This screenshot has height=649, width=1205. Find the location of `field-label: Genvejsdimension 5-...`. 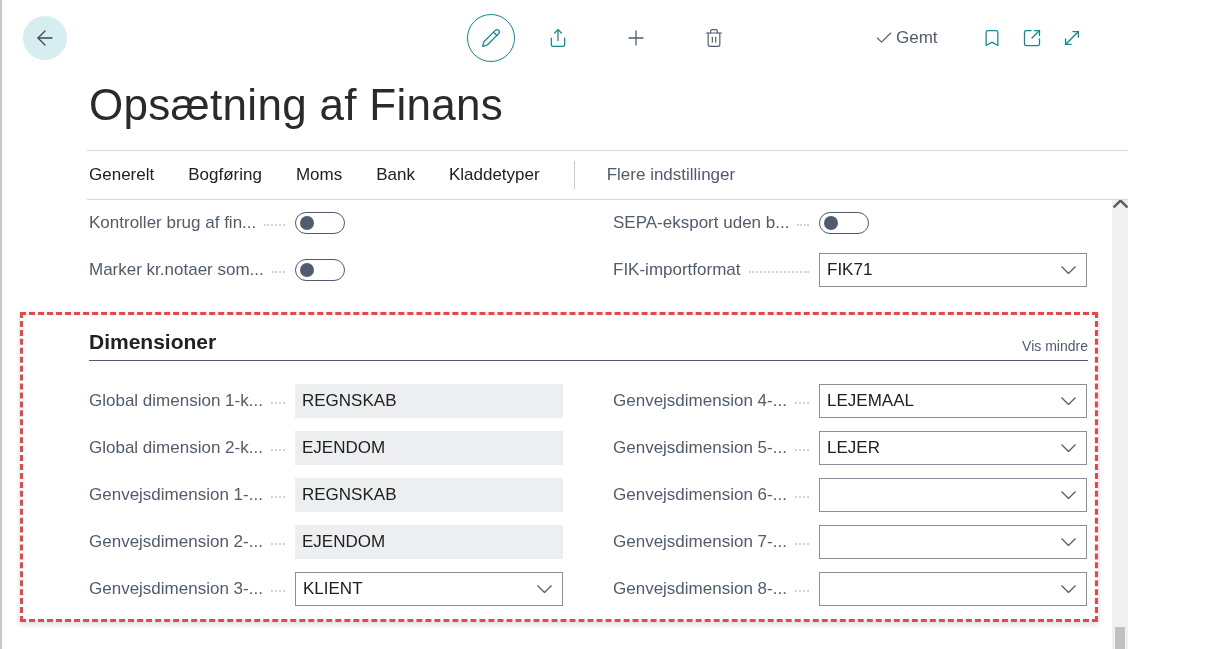

field-label: Genvejsdimension 5-... is located at coordinates (700, 448).